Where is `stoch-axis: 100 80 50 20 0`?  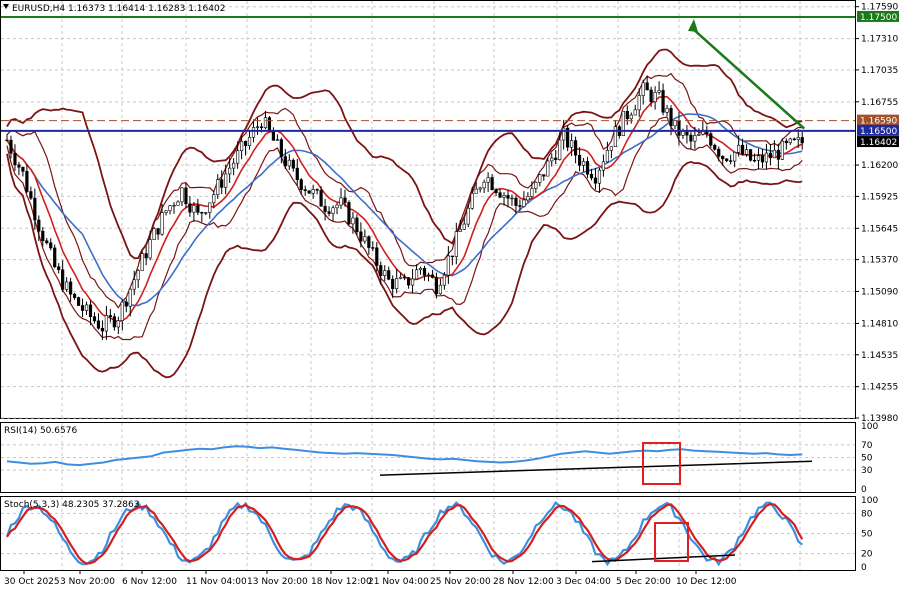
stoch-axis: 100 80 50 20 0 is located at coordinates (869, 534).